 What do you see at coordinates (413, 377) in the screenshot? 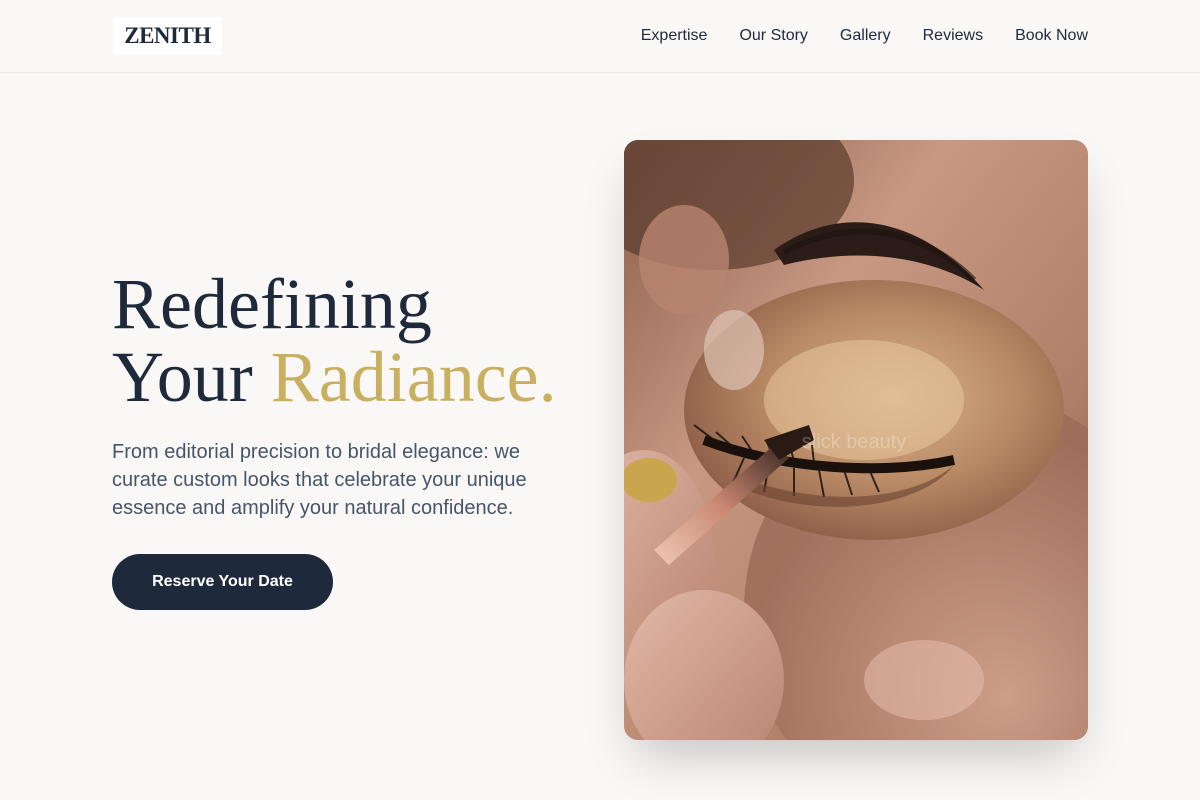
I see `hero-title-accent: Radiance.` at bounding box center [413, 377].